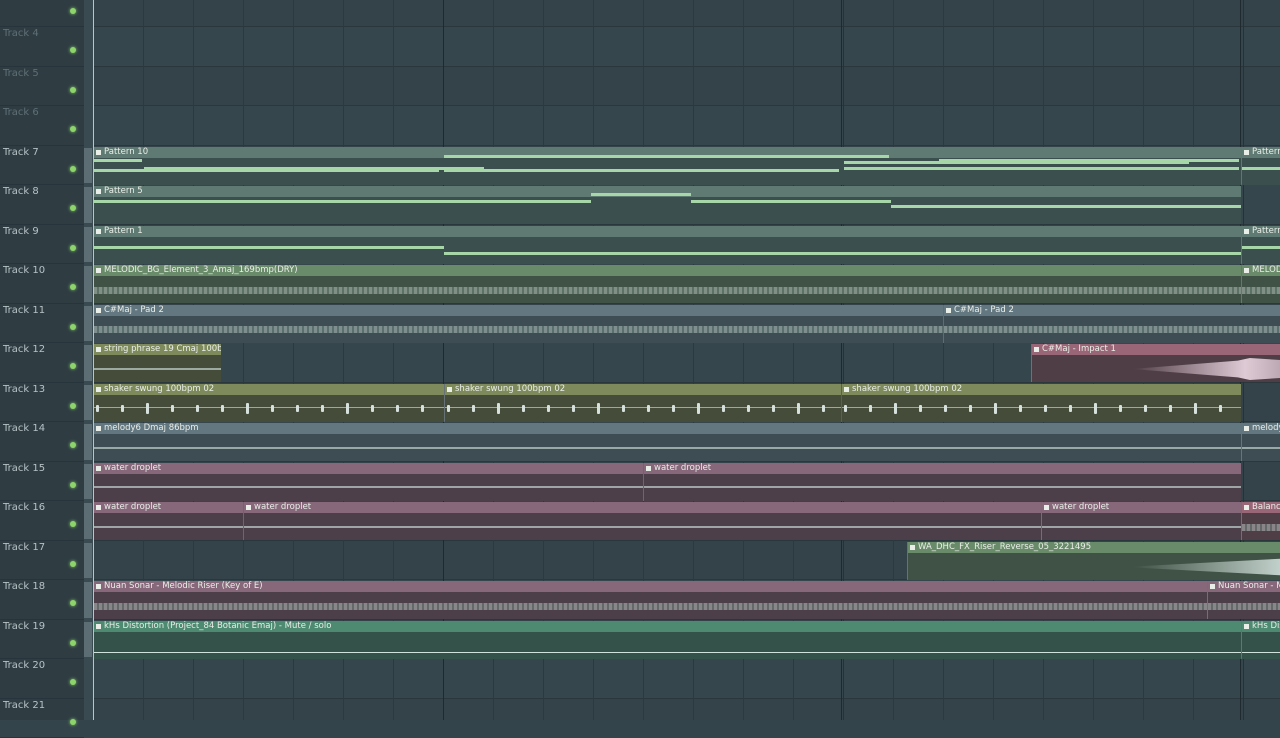  Describe the element at coordinates (42, 324) in the screenshot. I see `track-header: Track 11` at that location.